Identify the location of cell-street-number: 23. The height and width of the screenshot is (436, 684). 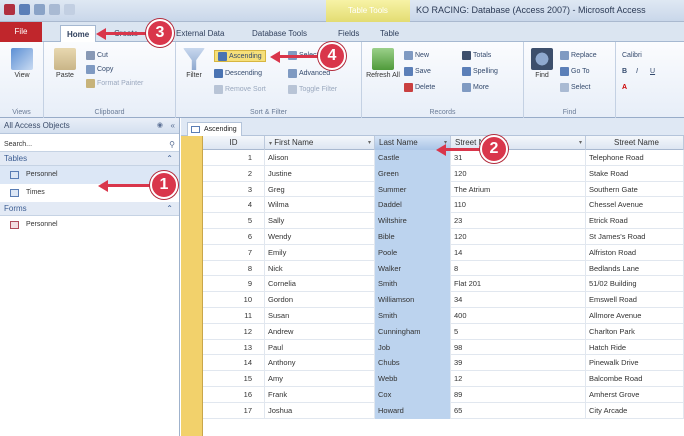
(518, 221).